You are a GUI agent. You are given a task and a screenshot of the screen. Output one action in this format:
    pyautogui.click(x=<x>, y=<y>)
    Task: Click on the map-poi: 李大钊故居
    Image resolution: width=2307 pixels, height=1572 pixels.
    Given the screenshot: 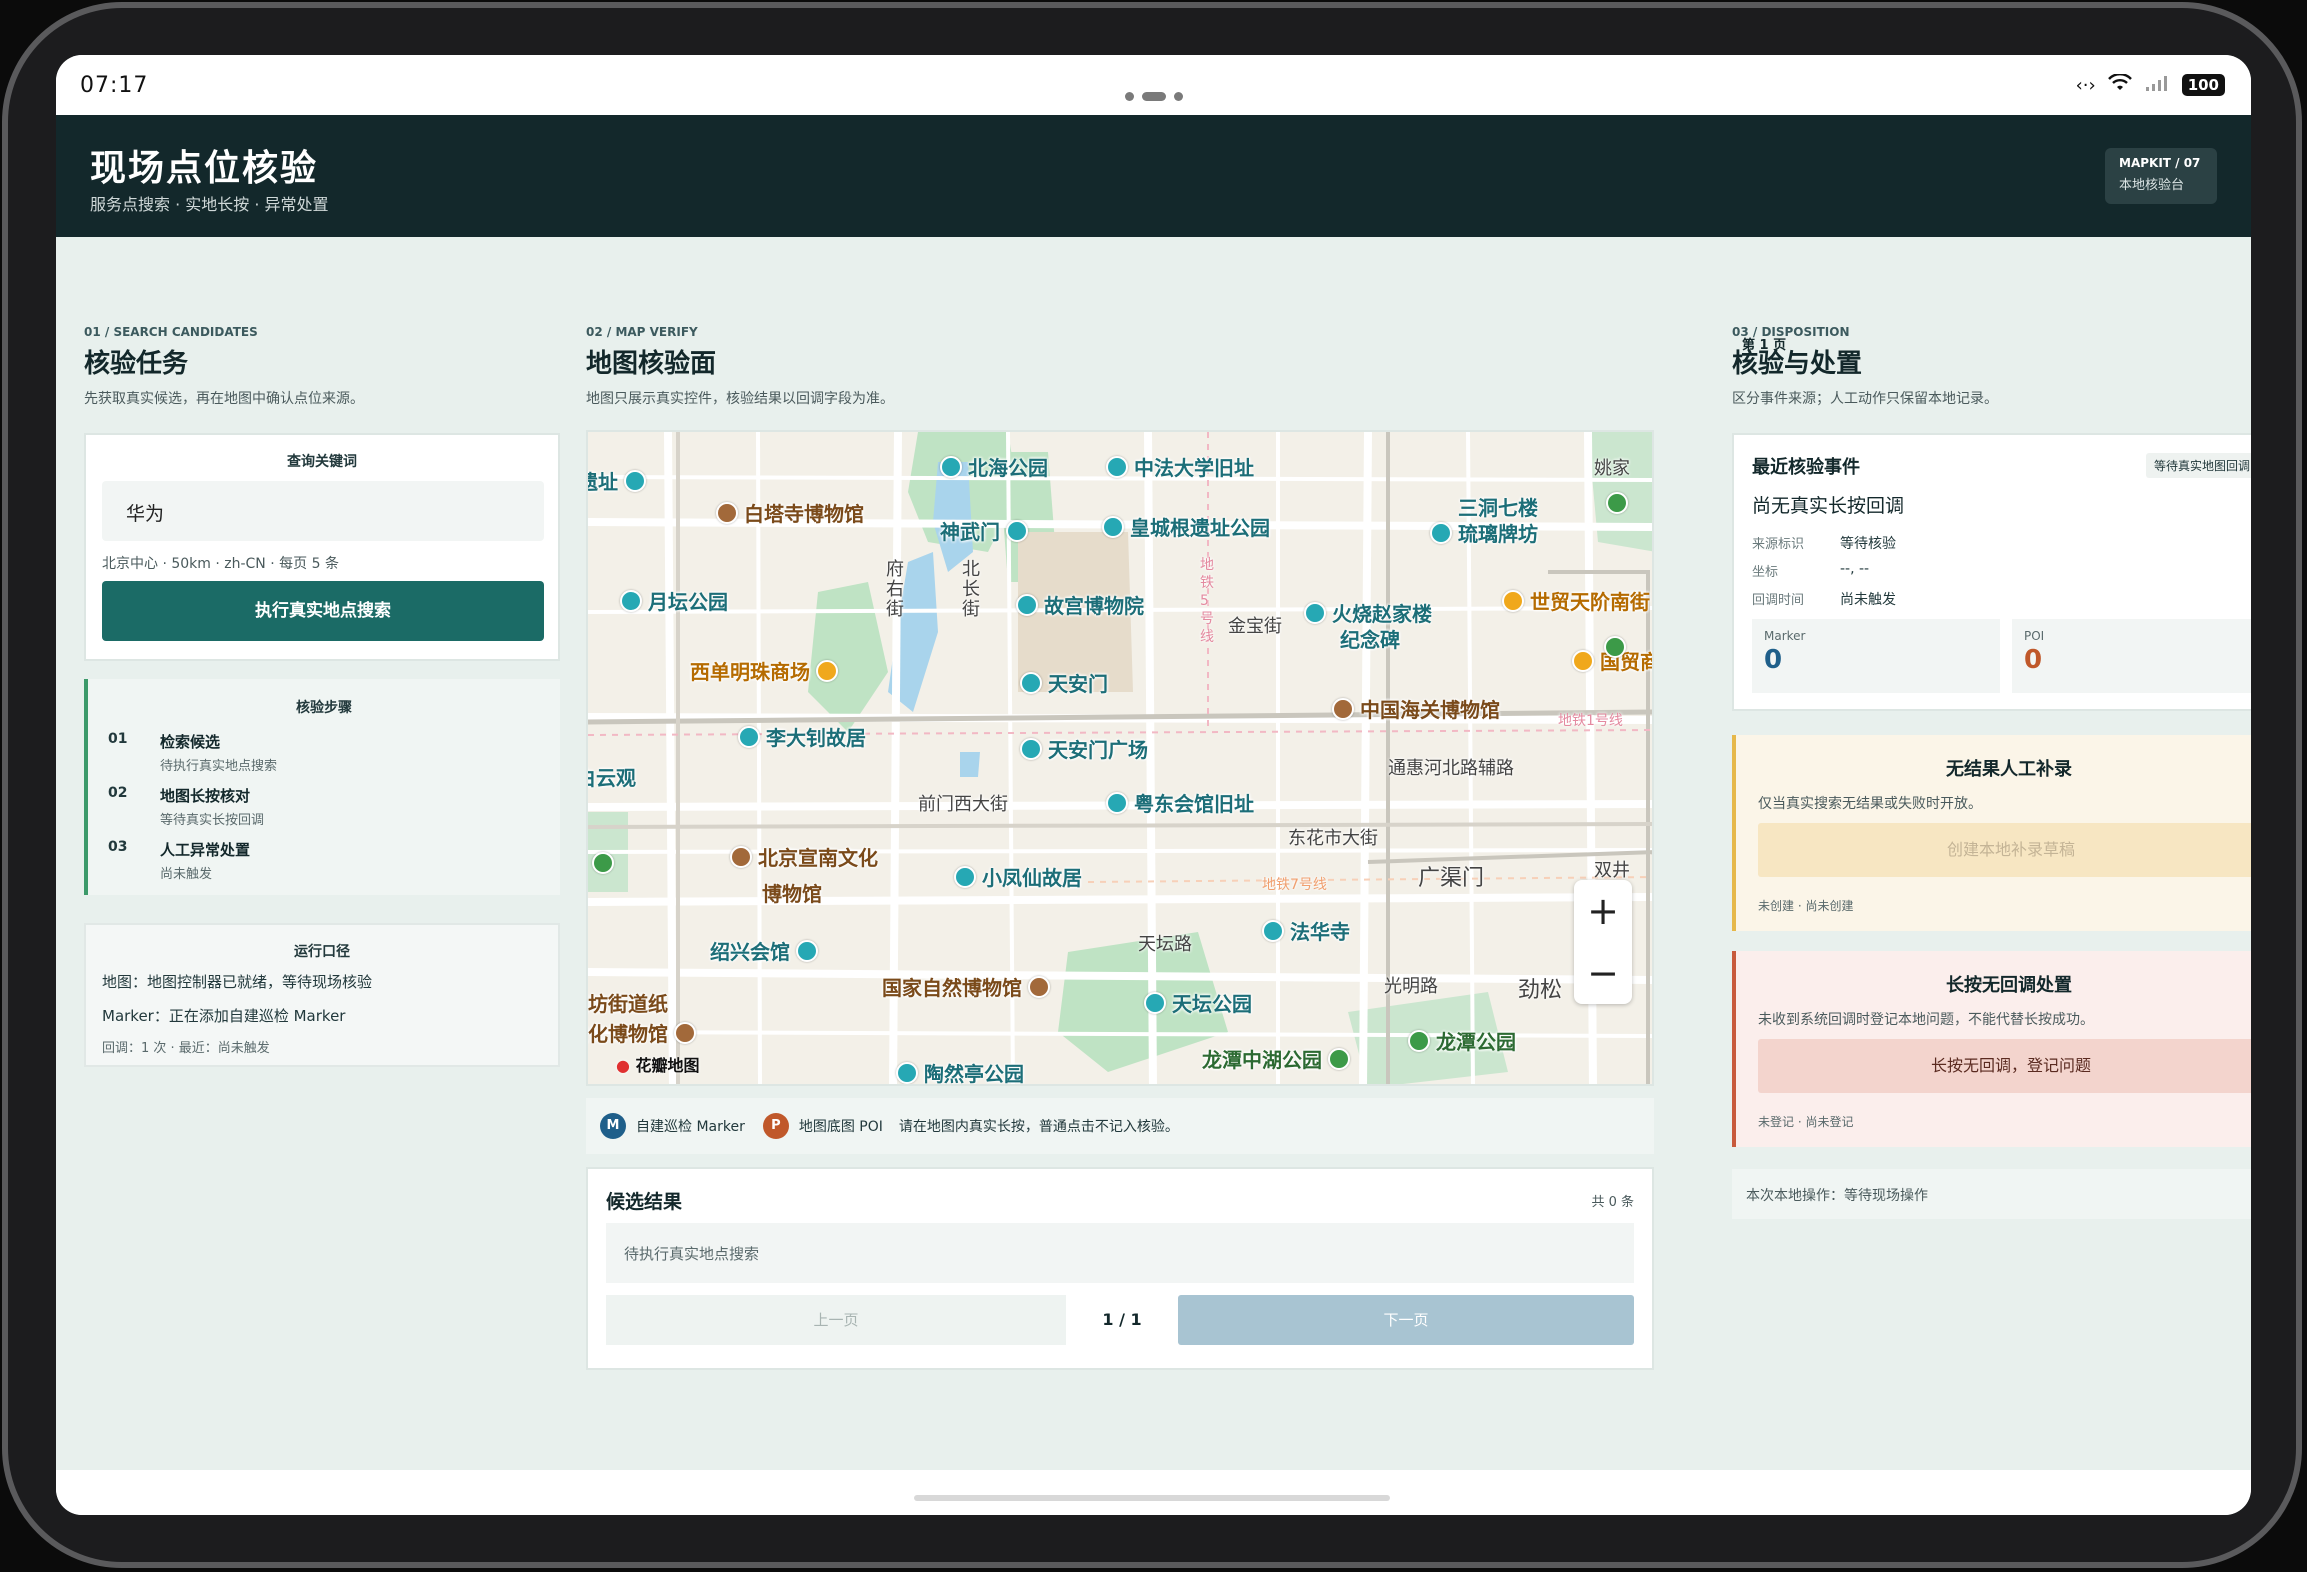 What is the action you would take?
    pyautogui.click(x=802, y=736)
    